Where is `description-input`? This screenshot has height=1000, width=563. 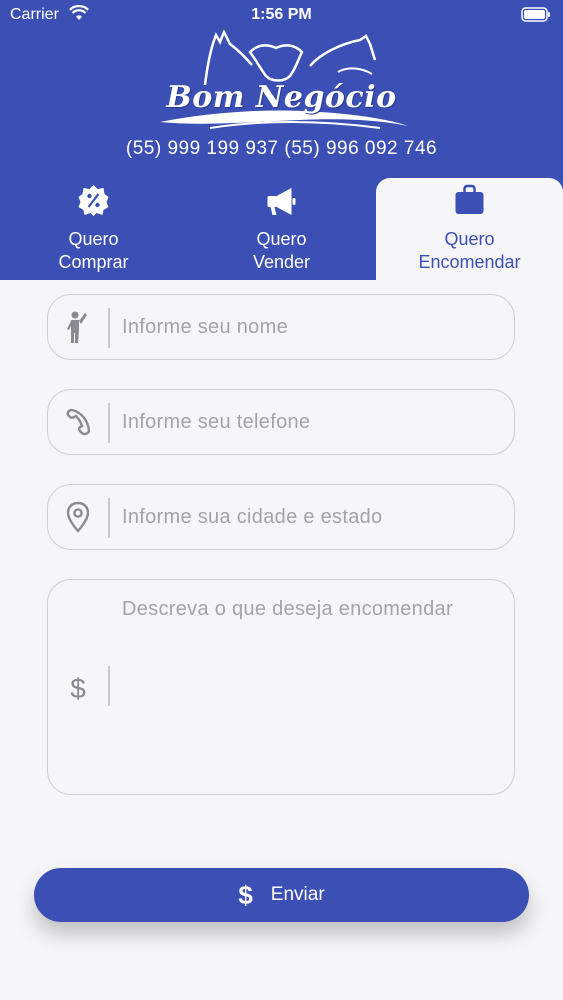 description-input is located at coordinates (312, 690).